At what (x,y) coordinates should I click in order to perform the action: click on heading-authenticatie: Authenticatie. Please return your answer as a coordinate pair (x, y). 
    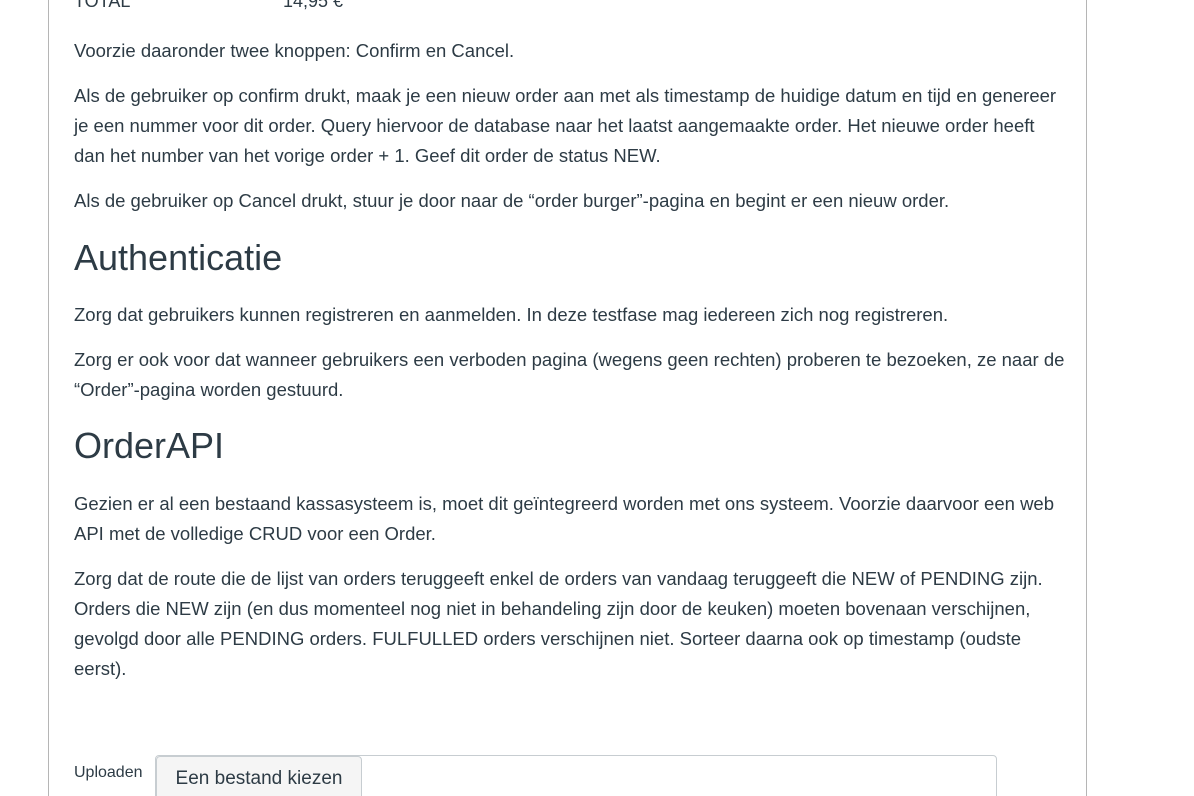
    Looking at the image, I should click on (178, 257).